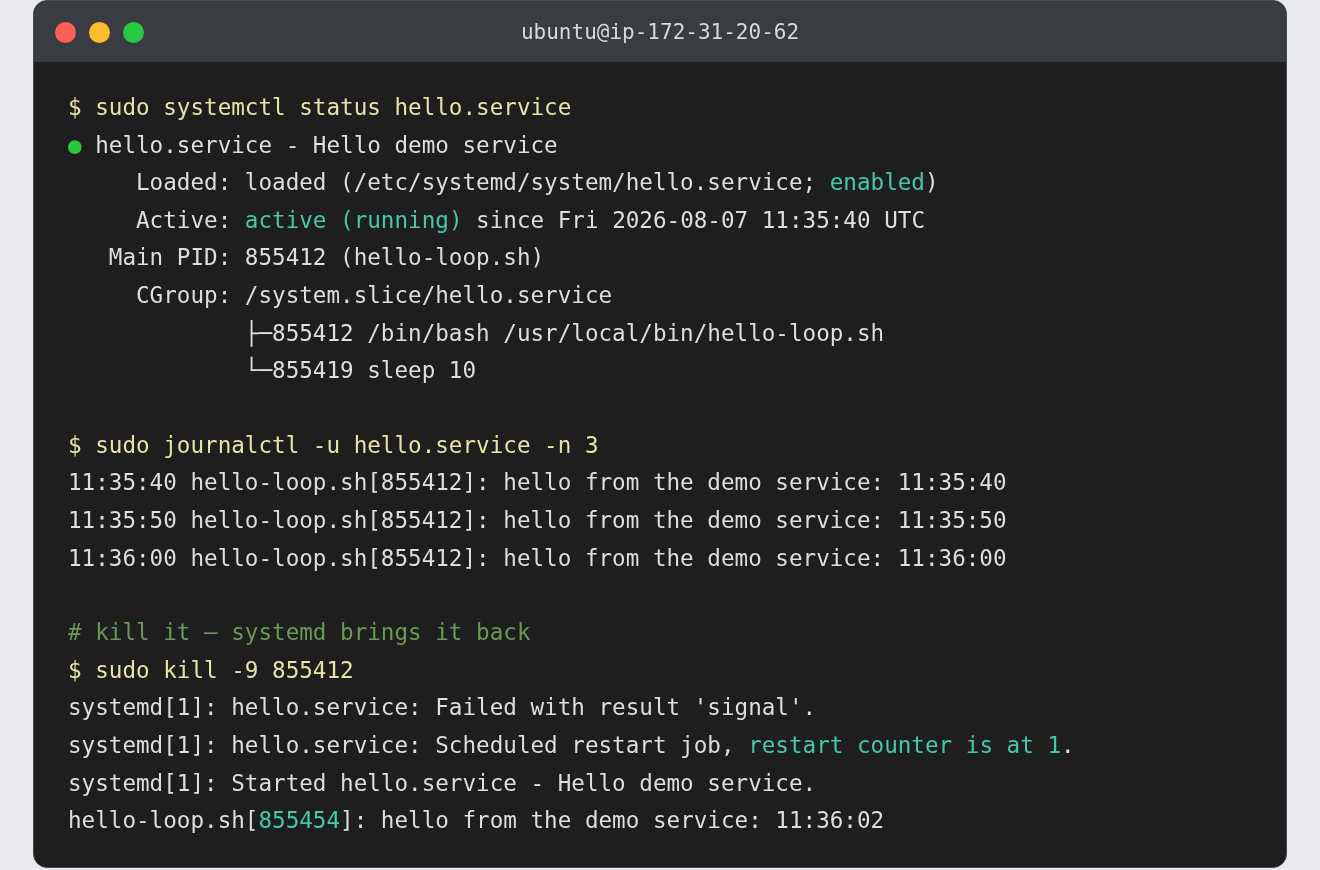  I want to click on output-line: hello-loop.sh[855454]: hello from the demo service: 11:36:02, so click(476, 821).